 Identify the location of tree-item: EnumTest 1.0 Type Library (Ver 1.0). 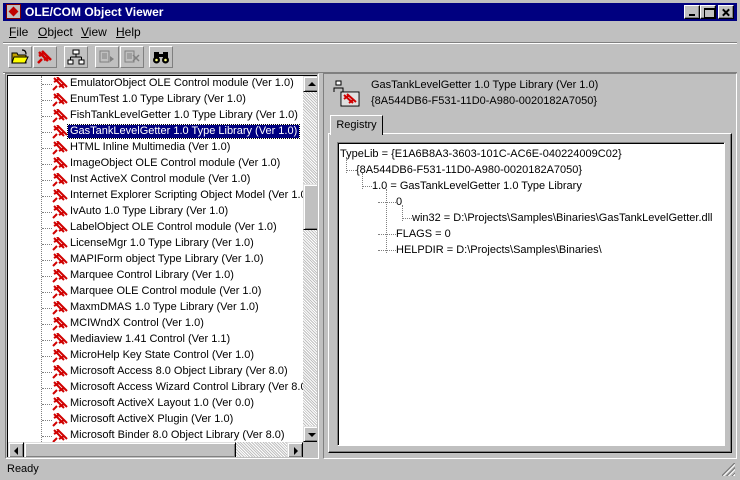
(155, 100).